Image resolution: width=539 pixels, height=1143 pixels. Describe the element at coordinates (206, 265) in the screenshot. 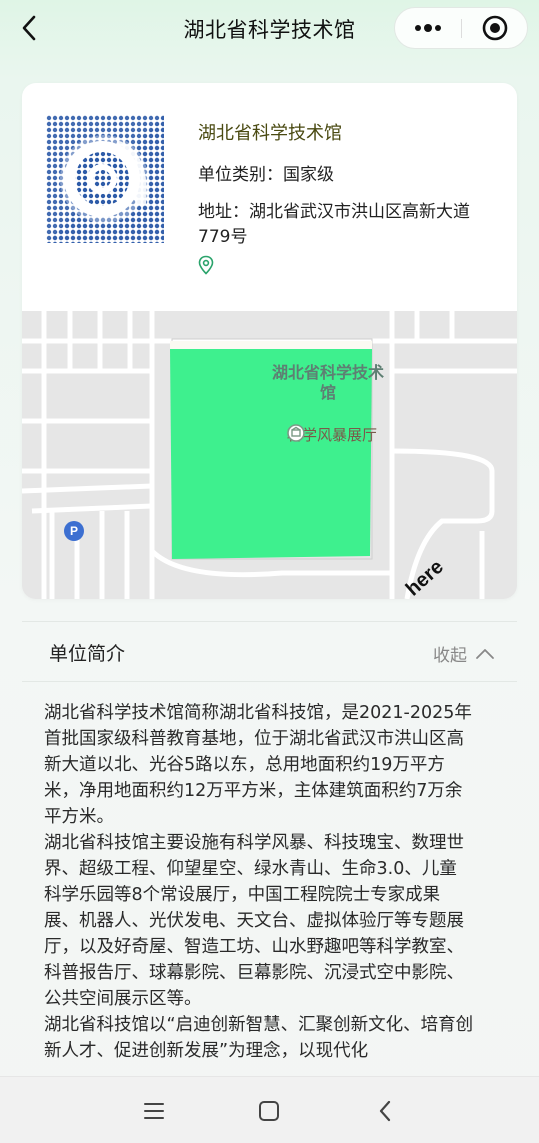

I see `map-pin-icon` at that location.